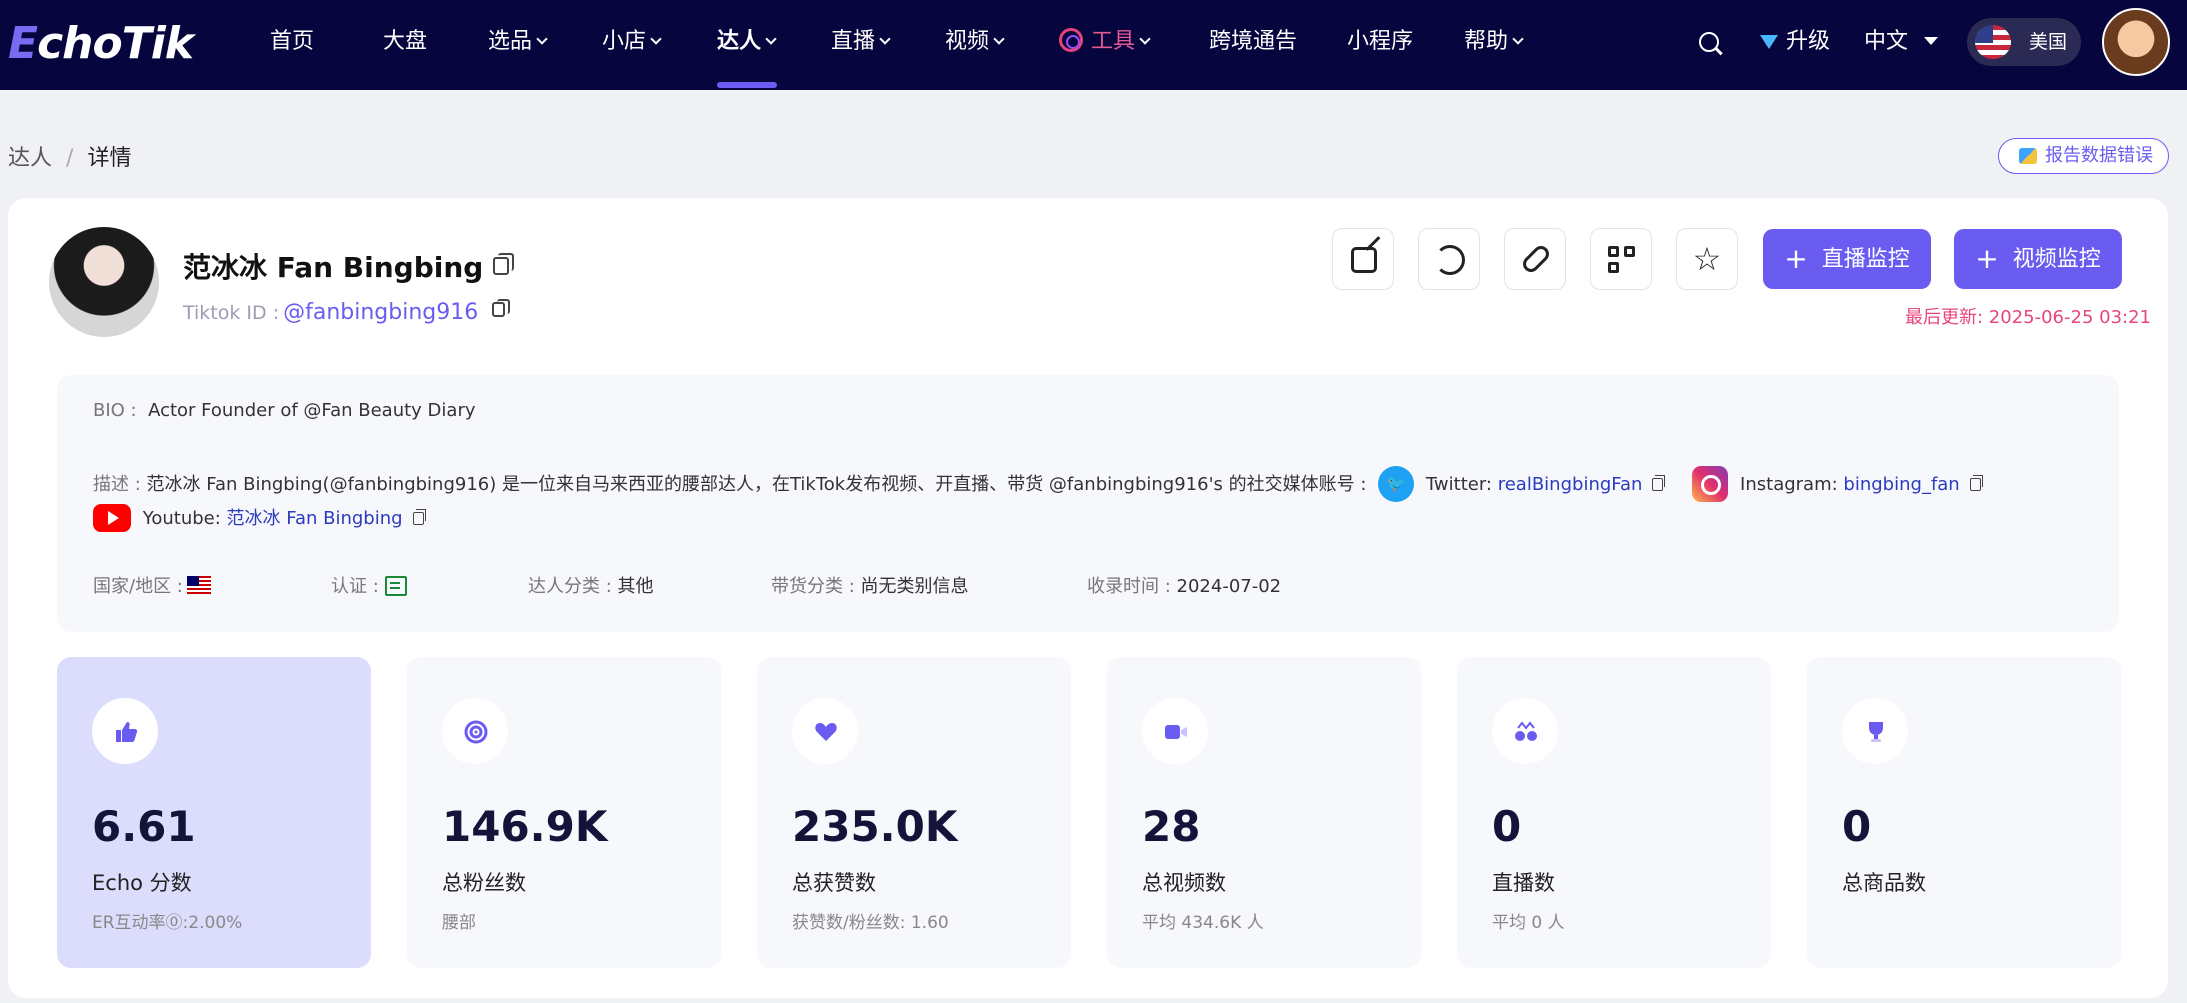 This screenshot has height=1003, width=2187. I want to click on external-link-icon, so click(1364, 260).